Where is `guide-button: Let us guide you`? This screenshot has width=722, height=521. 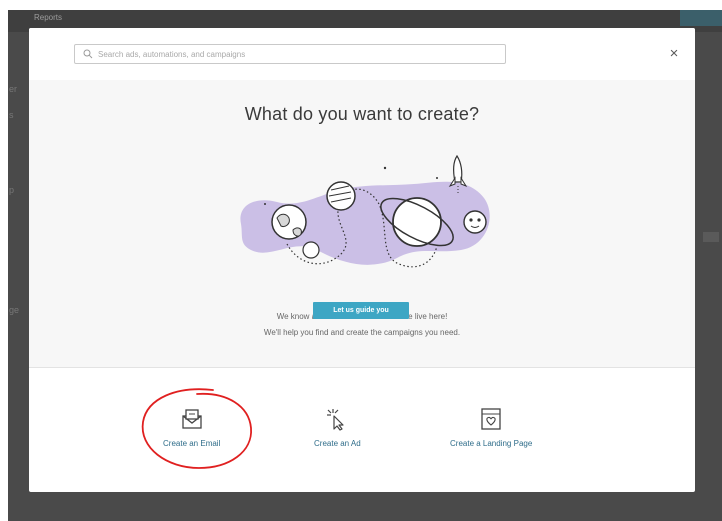 guide-button: Let us guide you is located at coordinates (361, 310).